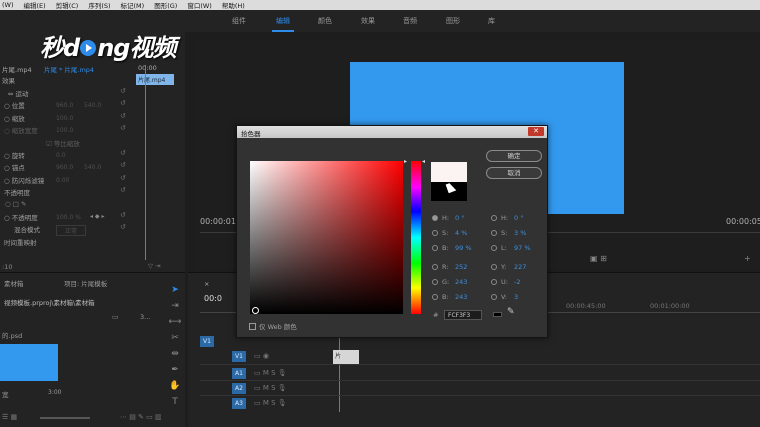 The width and height of the screenshot is (760, 427). What do you see at coordinates (273, 326) in the screenshot?
I see `web-only-option: 仅 Web 颜色` at bounding box center [273, 326].